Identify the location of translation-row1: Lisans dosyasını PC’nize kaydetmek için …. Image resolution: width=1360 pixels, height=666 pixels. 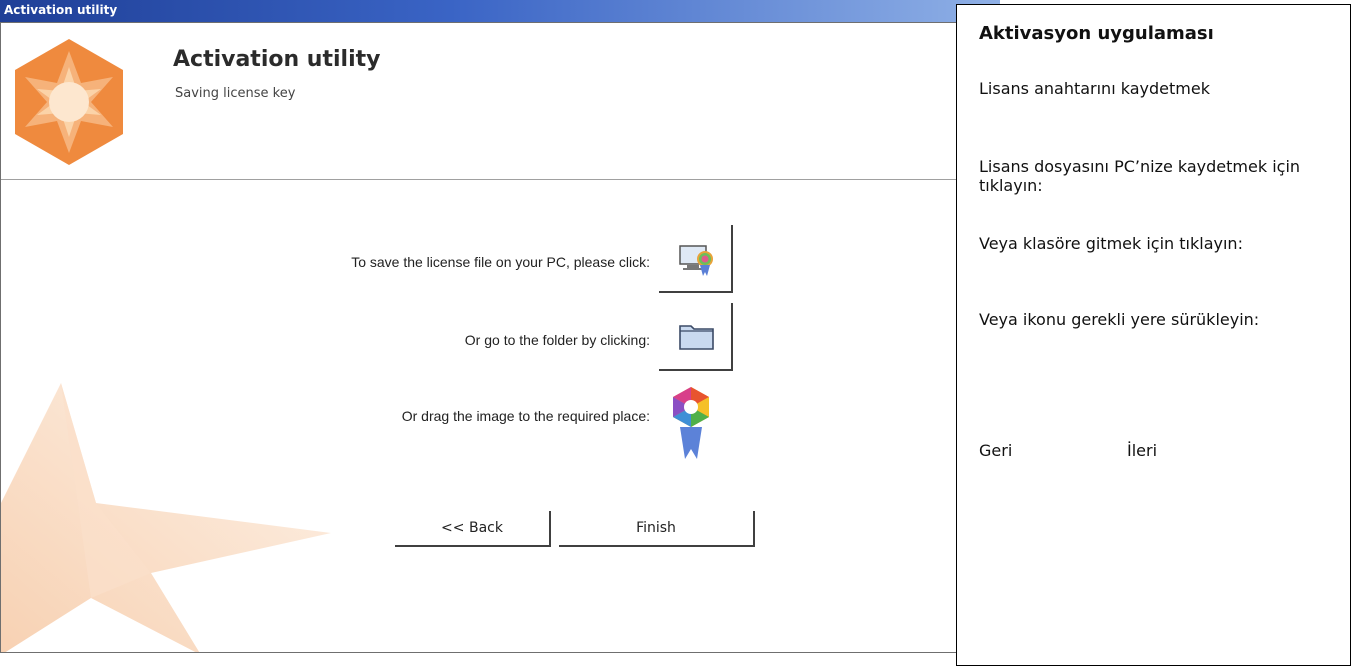
(1140, 176).